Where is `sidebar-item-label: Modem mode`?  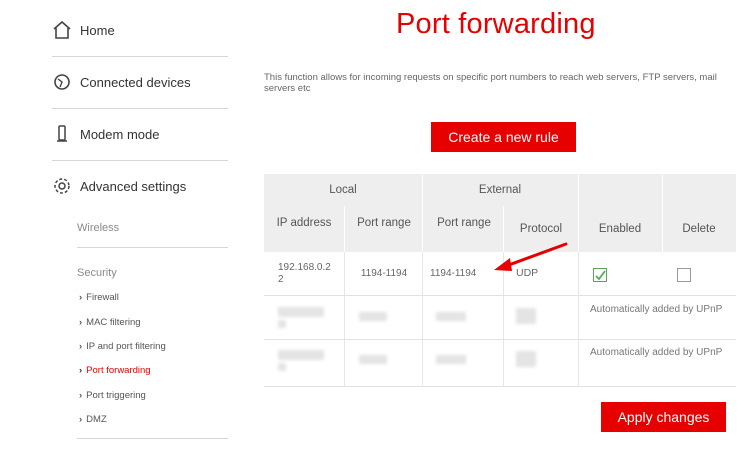 sidebar-item-label: Modem mode is located at coordinates (120, 134).